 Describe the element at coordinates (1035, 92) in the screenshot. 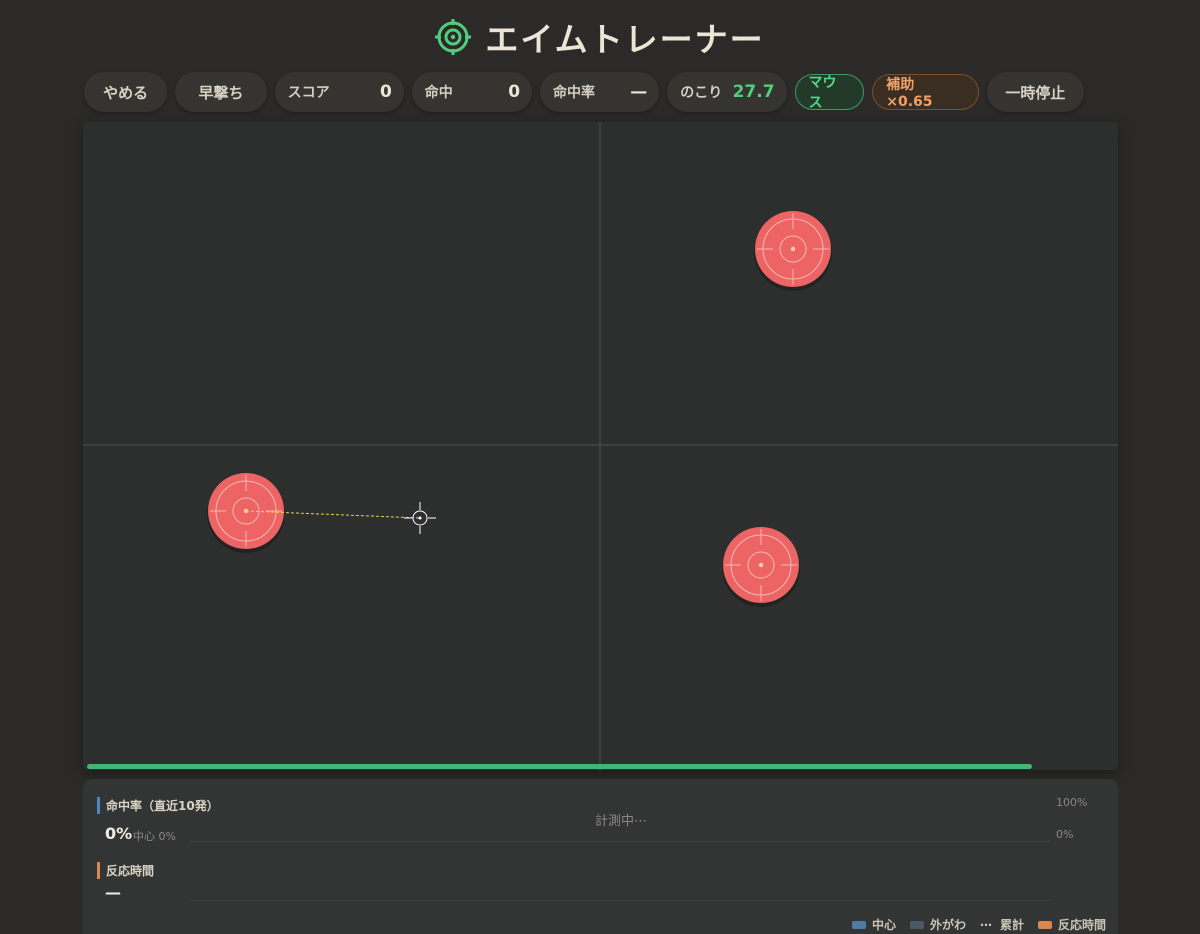

I see `pause-button: 一時停止` at that location.